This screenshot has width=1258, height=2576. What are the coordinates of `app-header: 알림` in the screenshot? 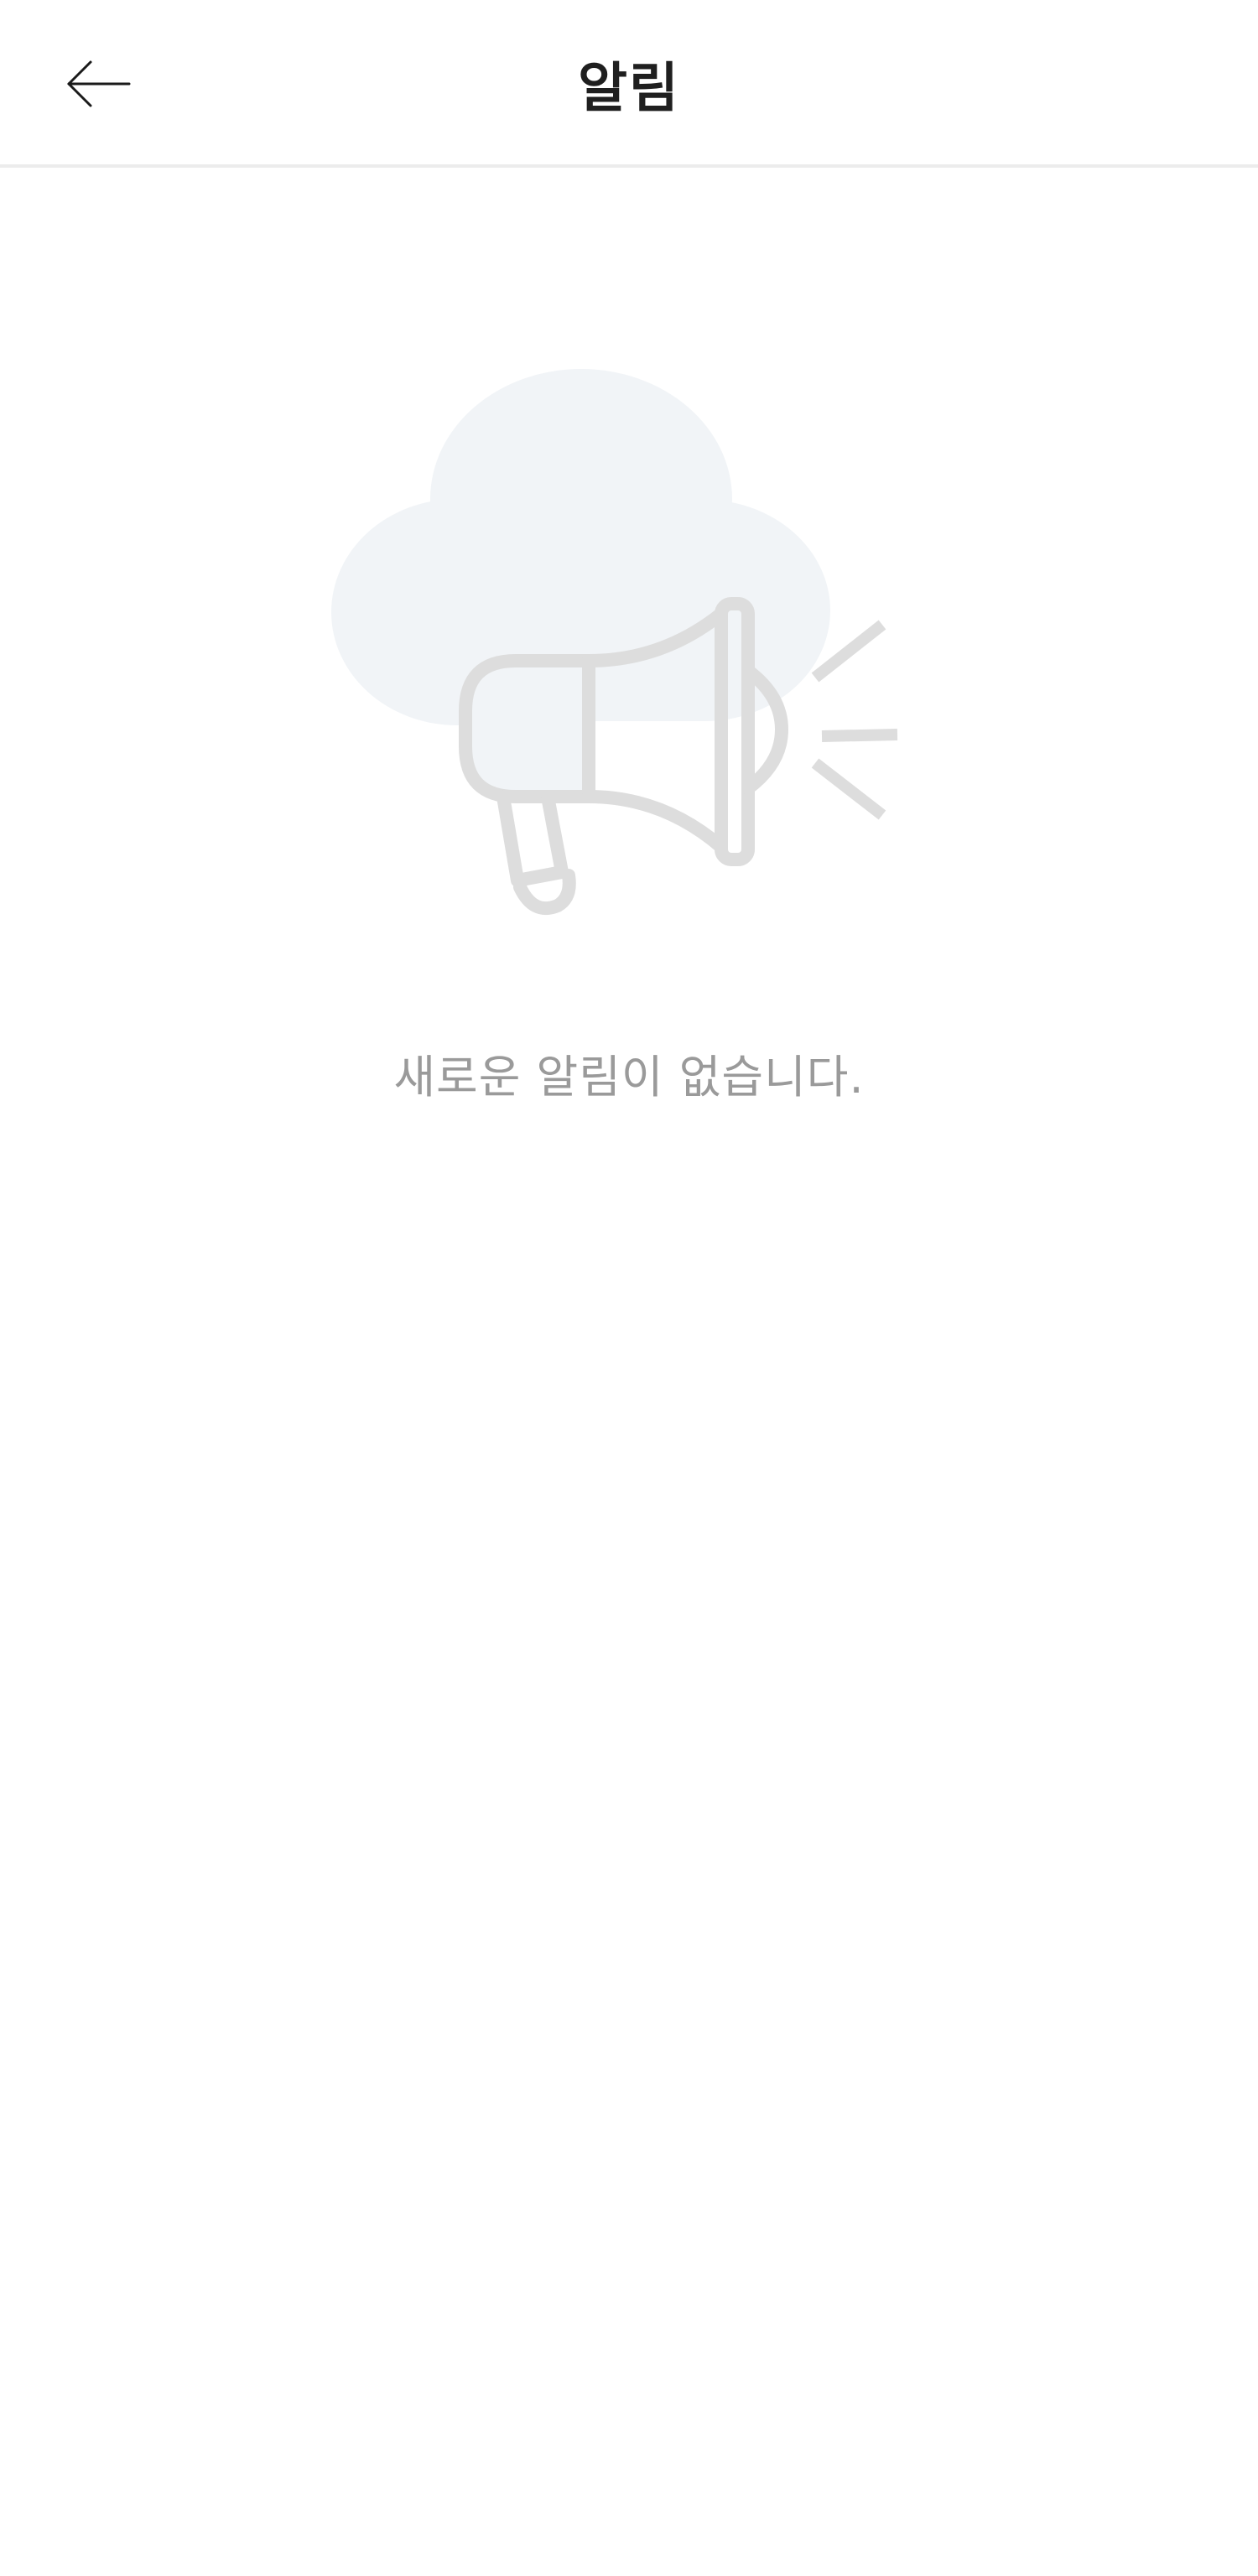 It's located at (629, 84).